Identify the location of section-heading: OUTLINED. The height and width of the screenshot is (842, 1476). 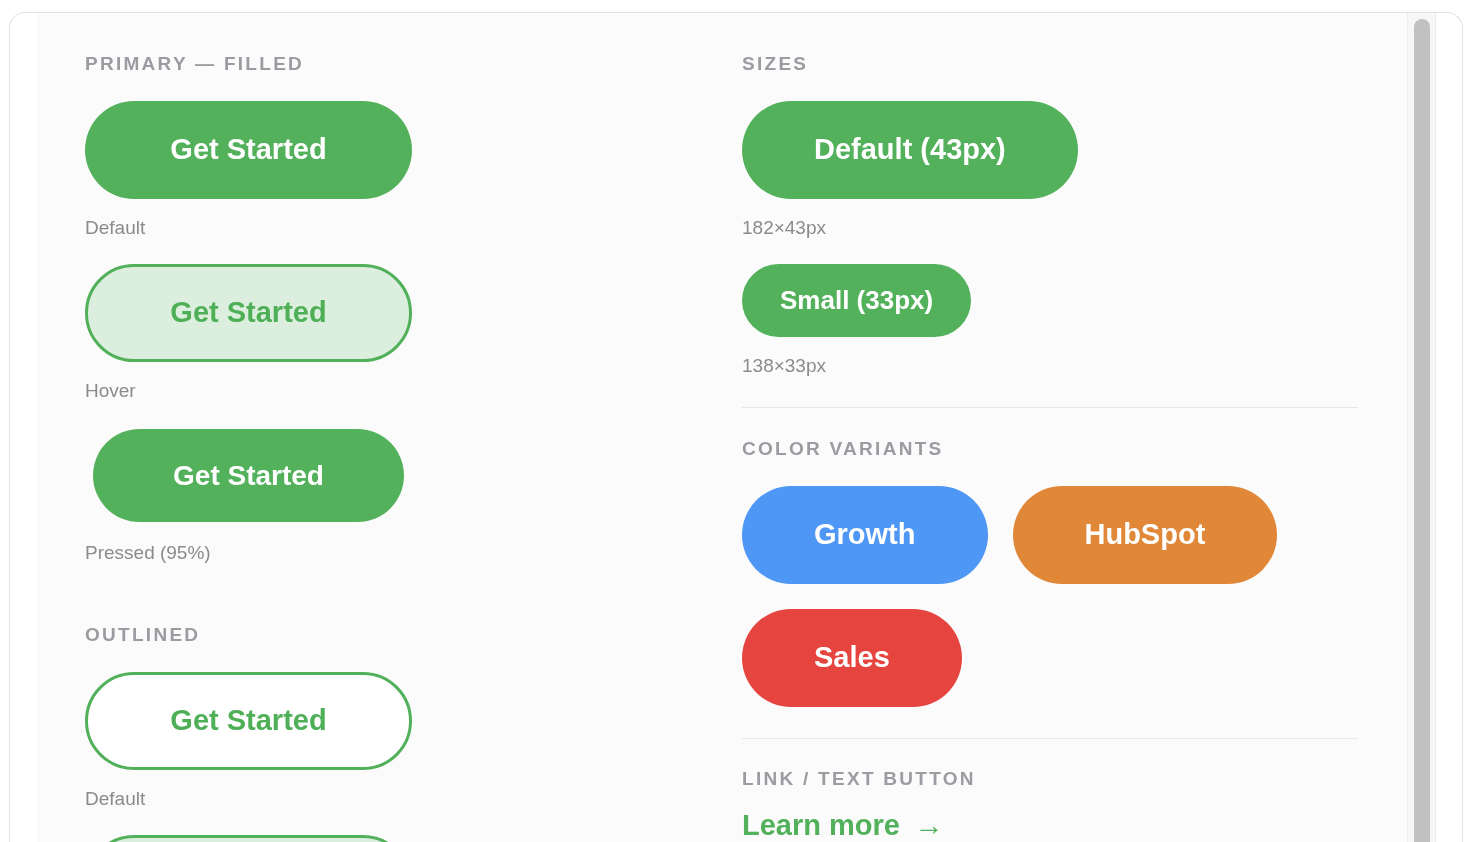
(143, 635).